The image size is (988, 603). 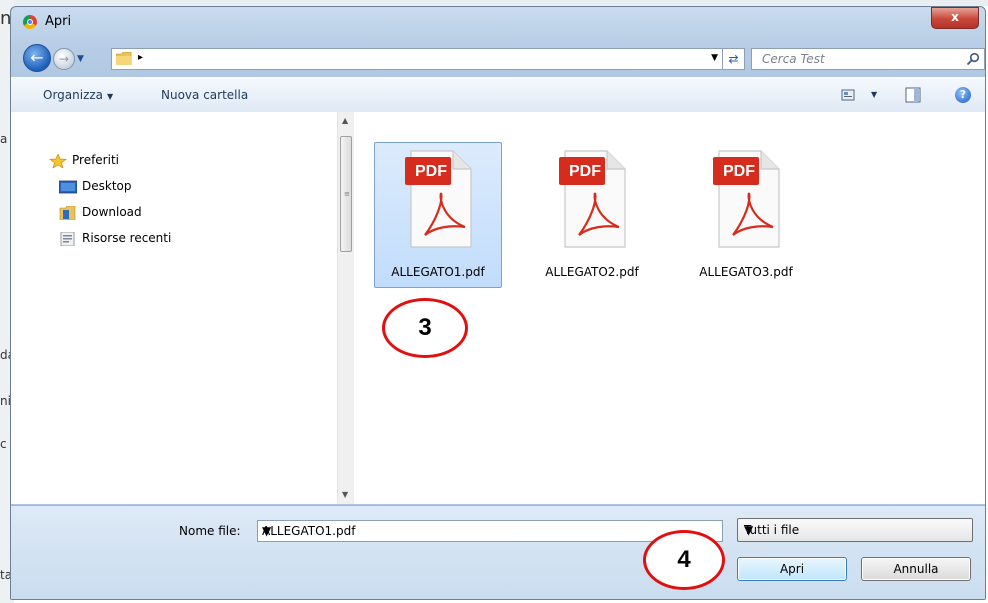 What do you see at coordinates (963, 95) in the screenshot?
I see `help-icon: ?` at bounding box center [963, 95].